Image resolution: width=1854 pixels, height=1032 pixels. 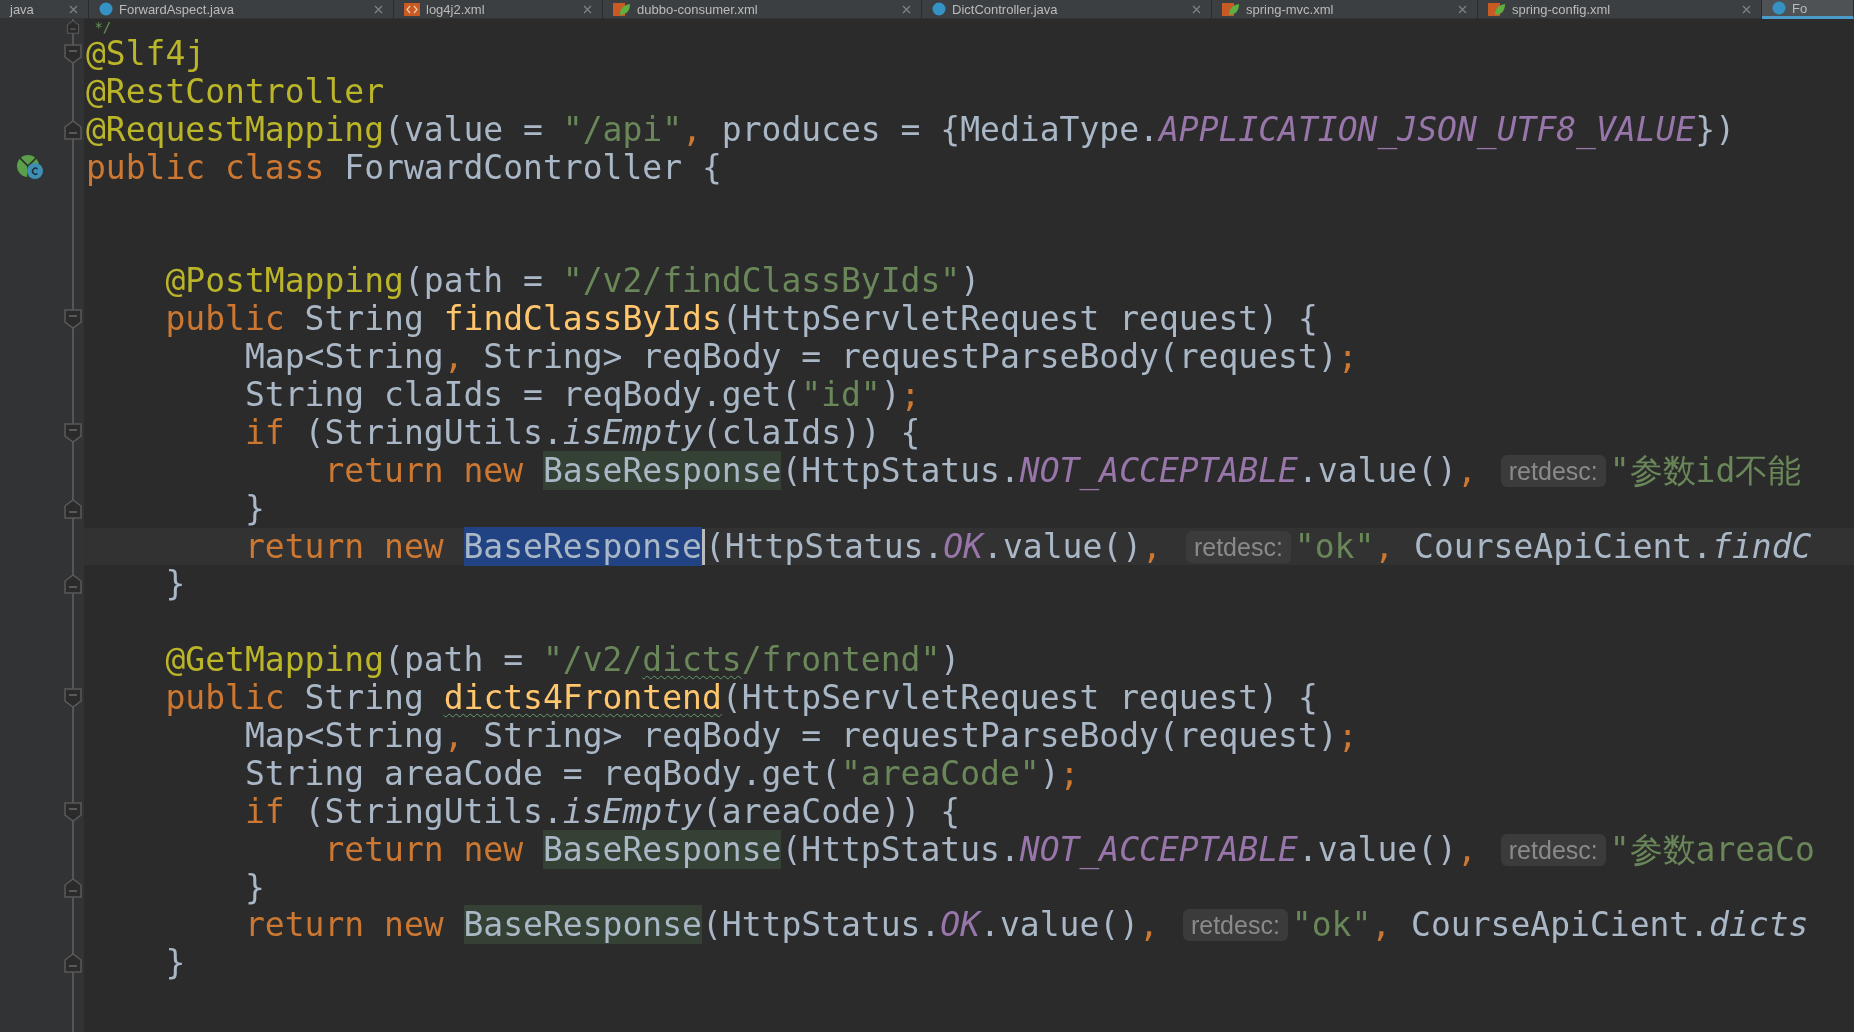 What do you see at coordinates (235, 91) in the screenshot?
I see `code-text: @RestController` at bounding box center [235, 91].